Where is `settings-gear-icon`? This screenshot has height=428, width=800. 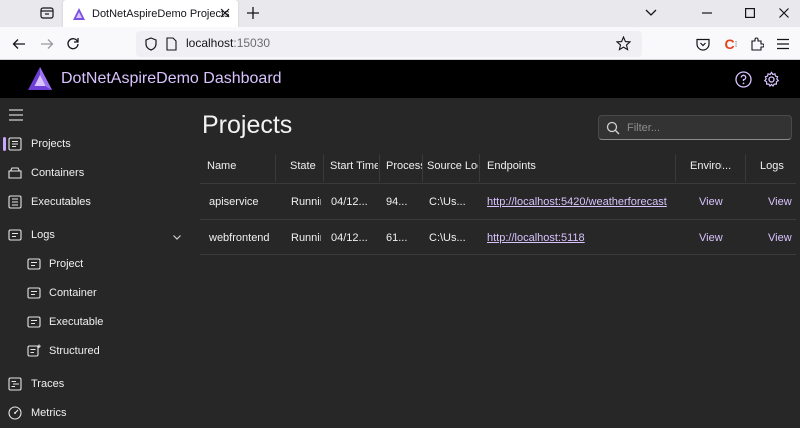 settings-gear-icon is located at coordinates (771, 79).